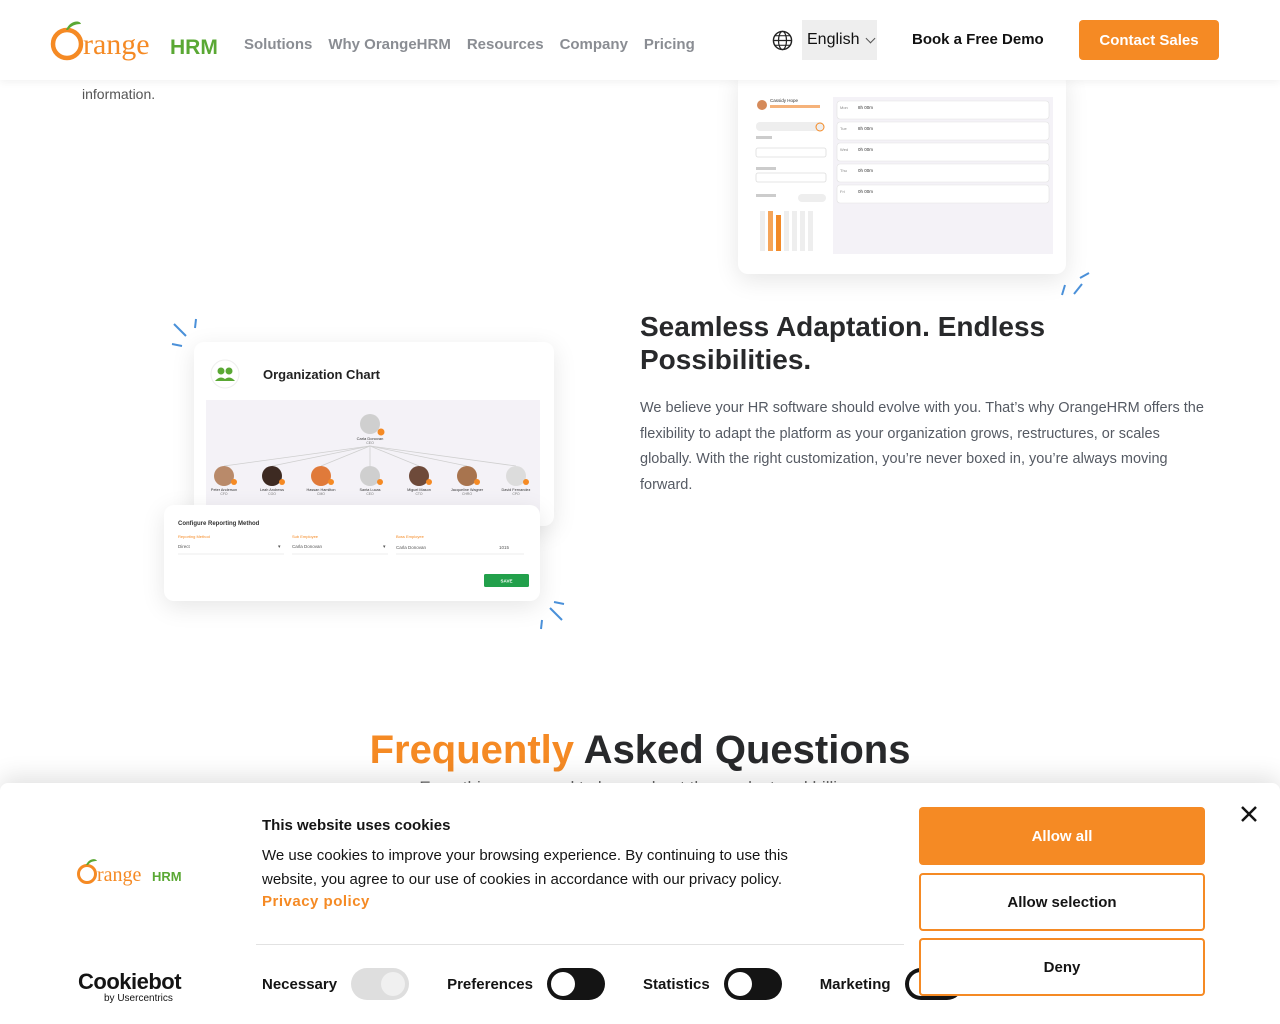  What do you see at coordinates (1249, 814) in the screenshot?
I see `close-icon` at bounding box center [1249, 814].